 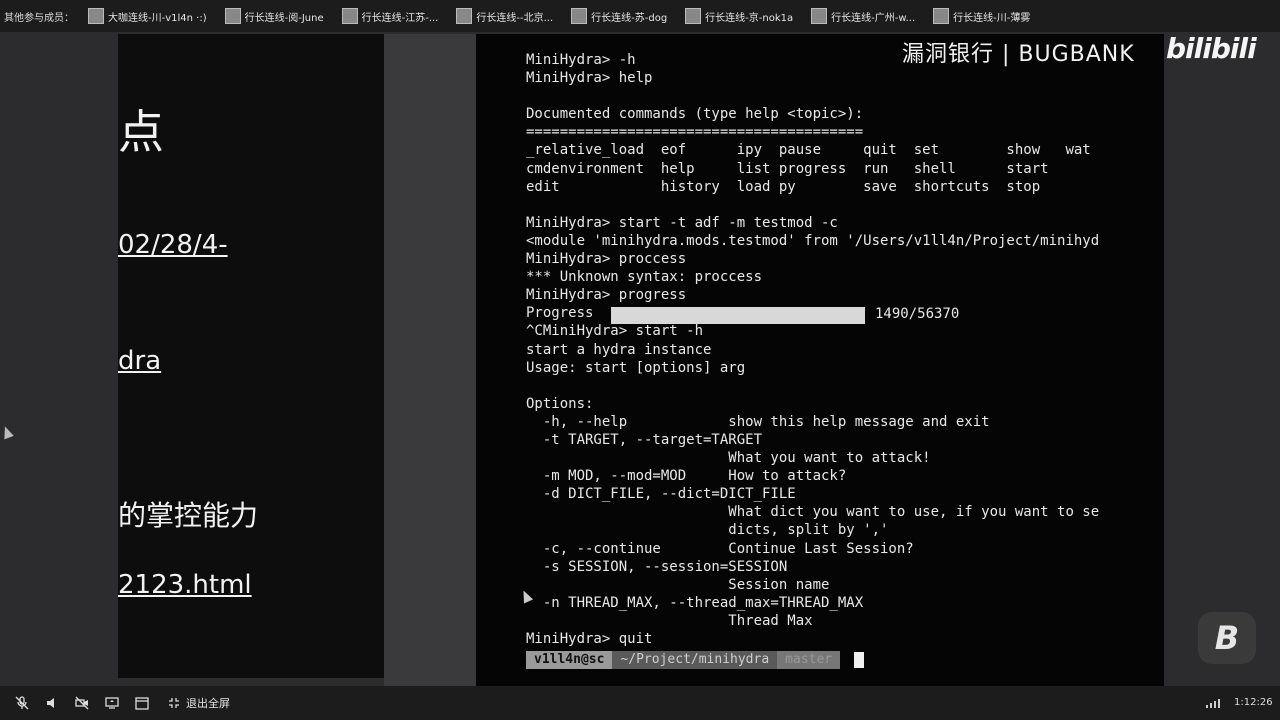 I want to click on terminal-line: edit history load py save shortcuts stop, so click(x=783, y=186).